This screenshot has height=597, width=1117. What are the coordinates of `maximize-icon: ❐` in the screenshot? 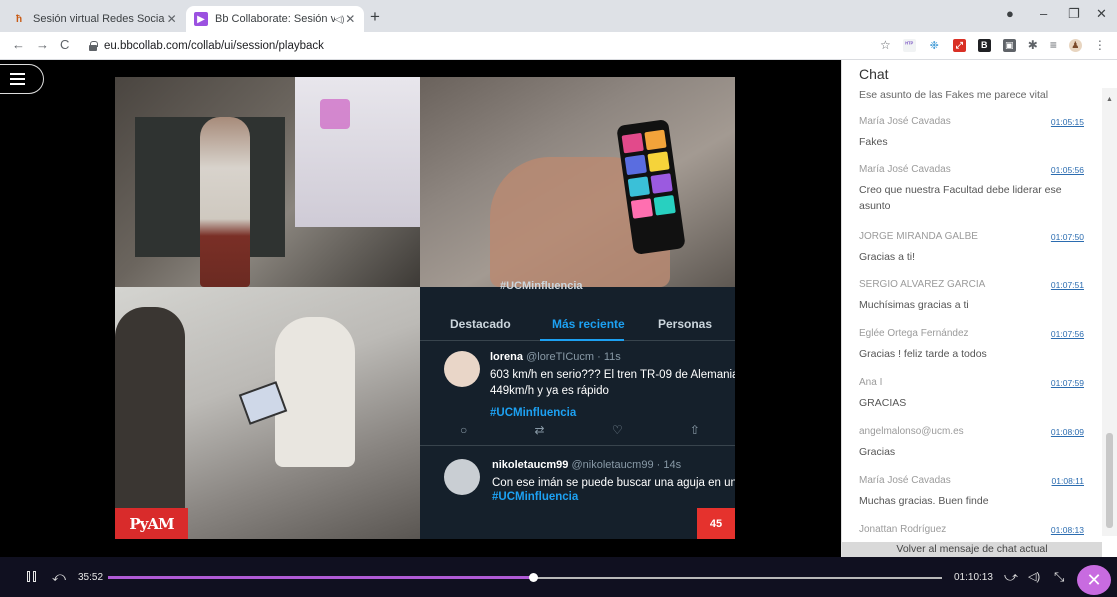 It's located at (1074, 14).